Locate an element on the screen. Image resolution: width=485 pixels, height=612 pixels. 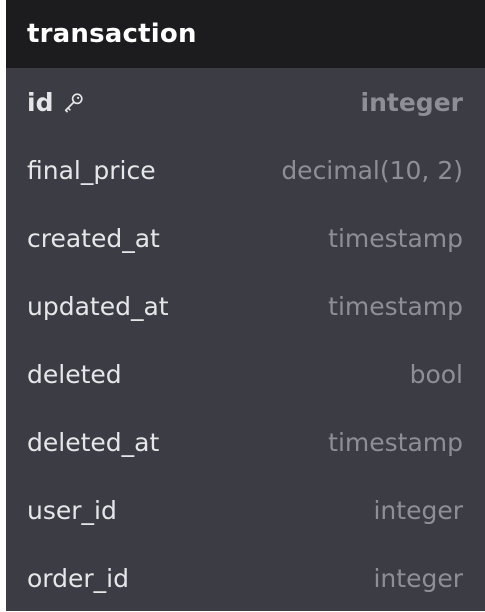
column-type: bool is located at coordinates (436, 374).